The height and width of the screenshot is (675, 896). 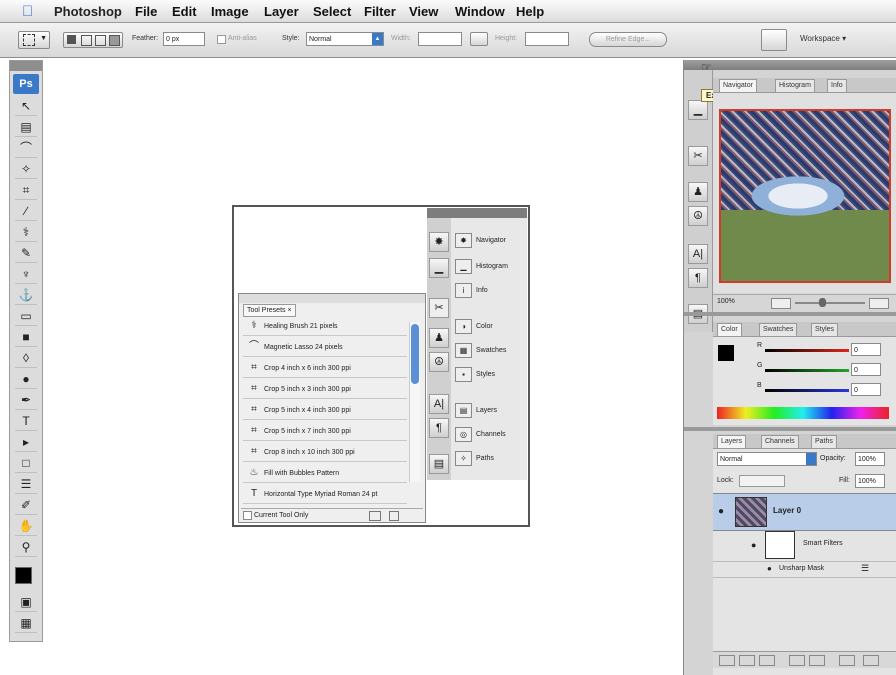 I want to click on history-brush-icon: ⚓, so click(x=26, y=295).